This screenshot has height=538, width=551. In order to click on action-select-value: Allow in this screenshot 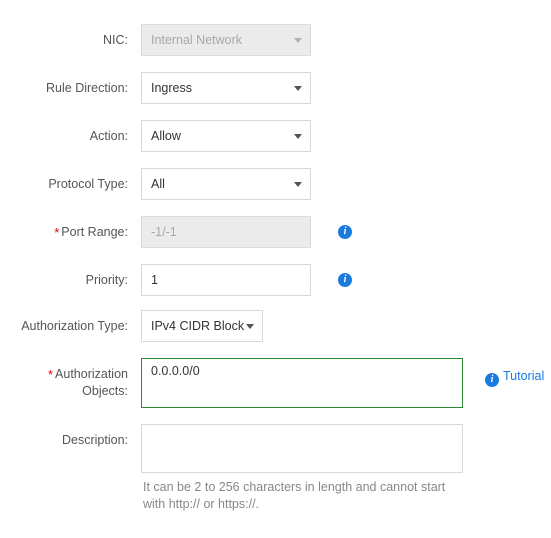, I will do `click(166, 136)`.